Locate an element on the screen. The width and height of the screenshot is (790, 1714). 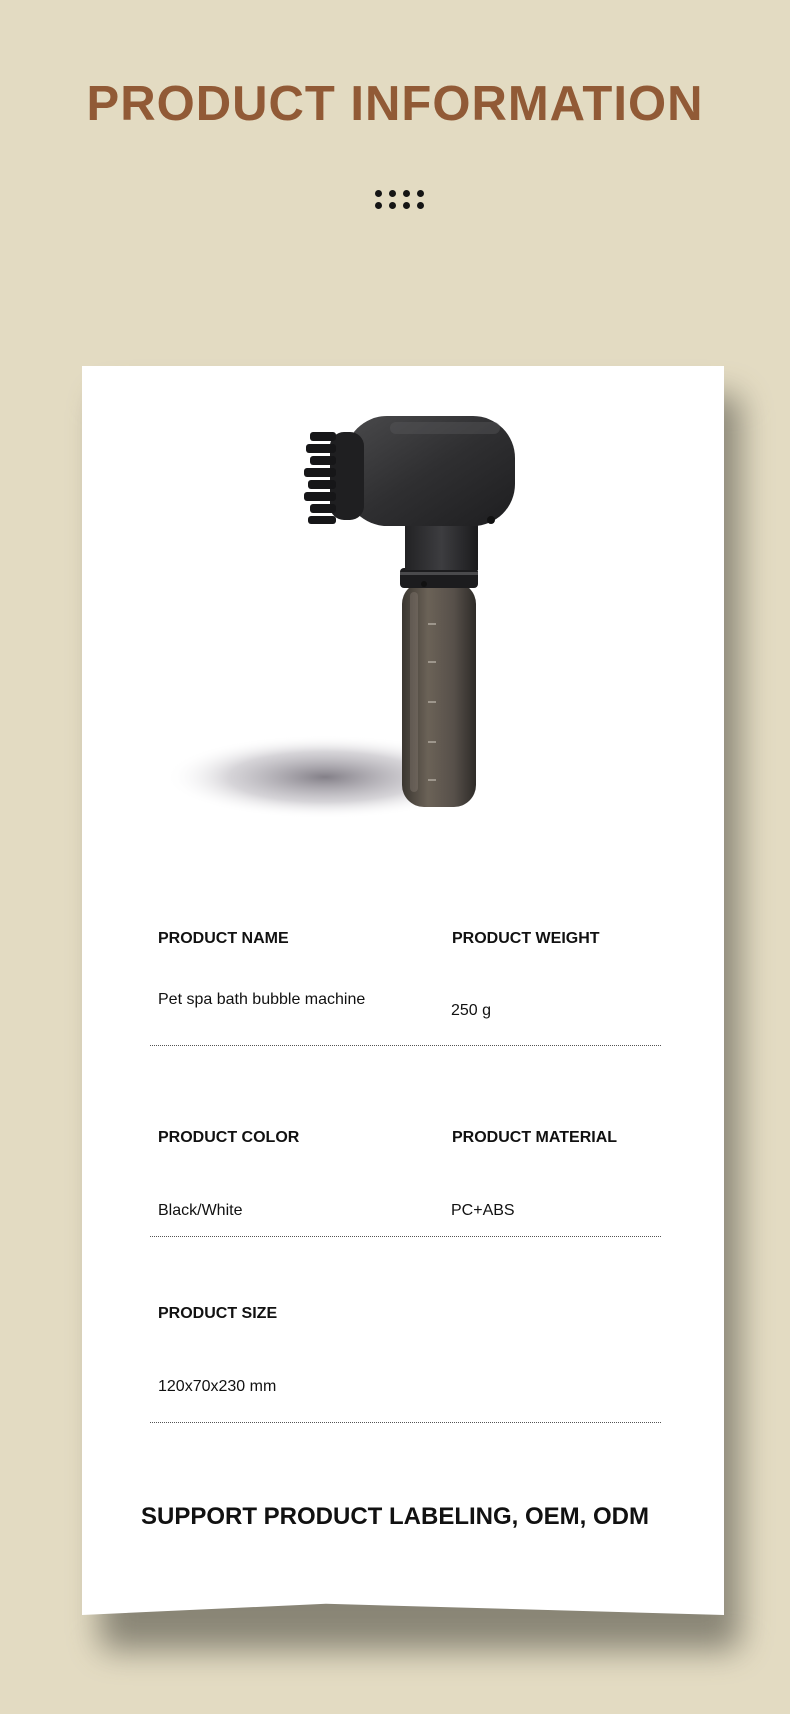
spec-weight-label: PRODUCT WEIGHT is located at coordinates (526, 938).